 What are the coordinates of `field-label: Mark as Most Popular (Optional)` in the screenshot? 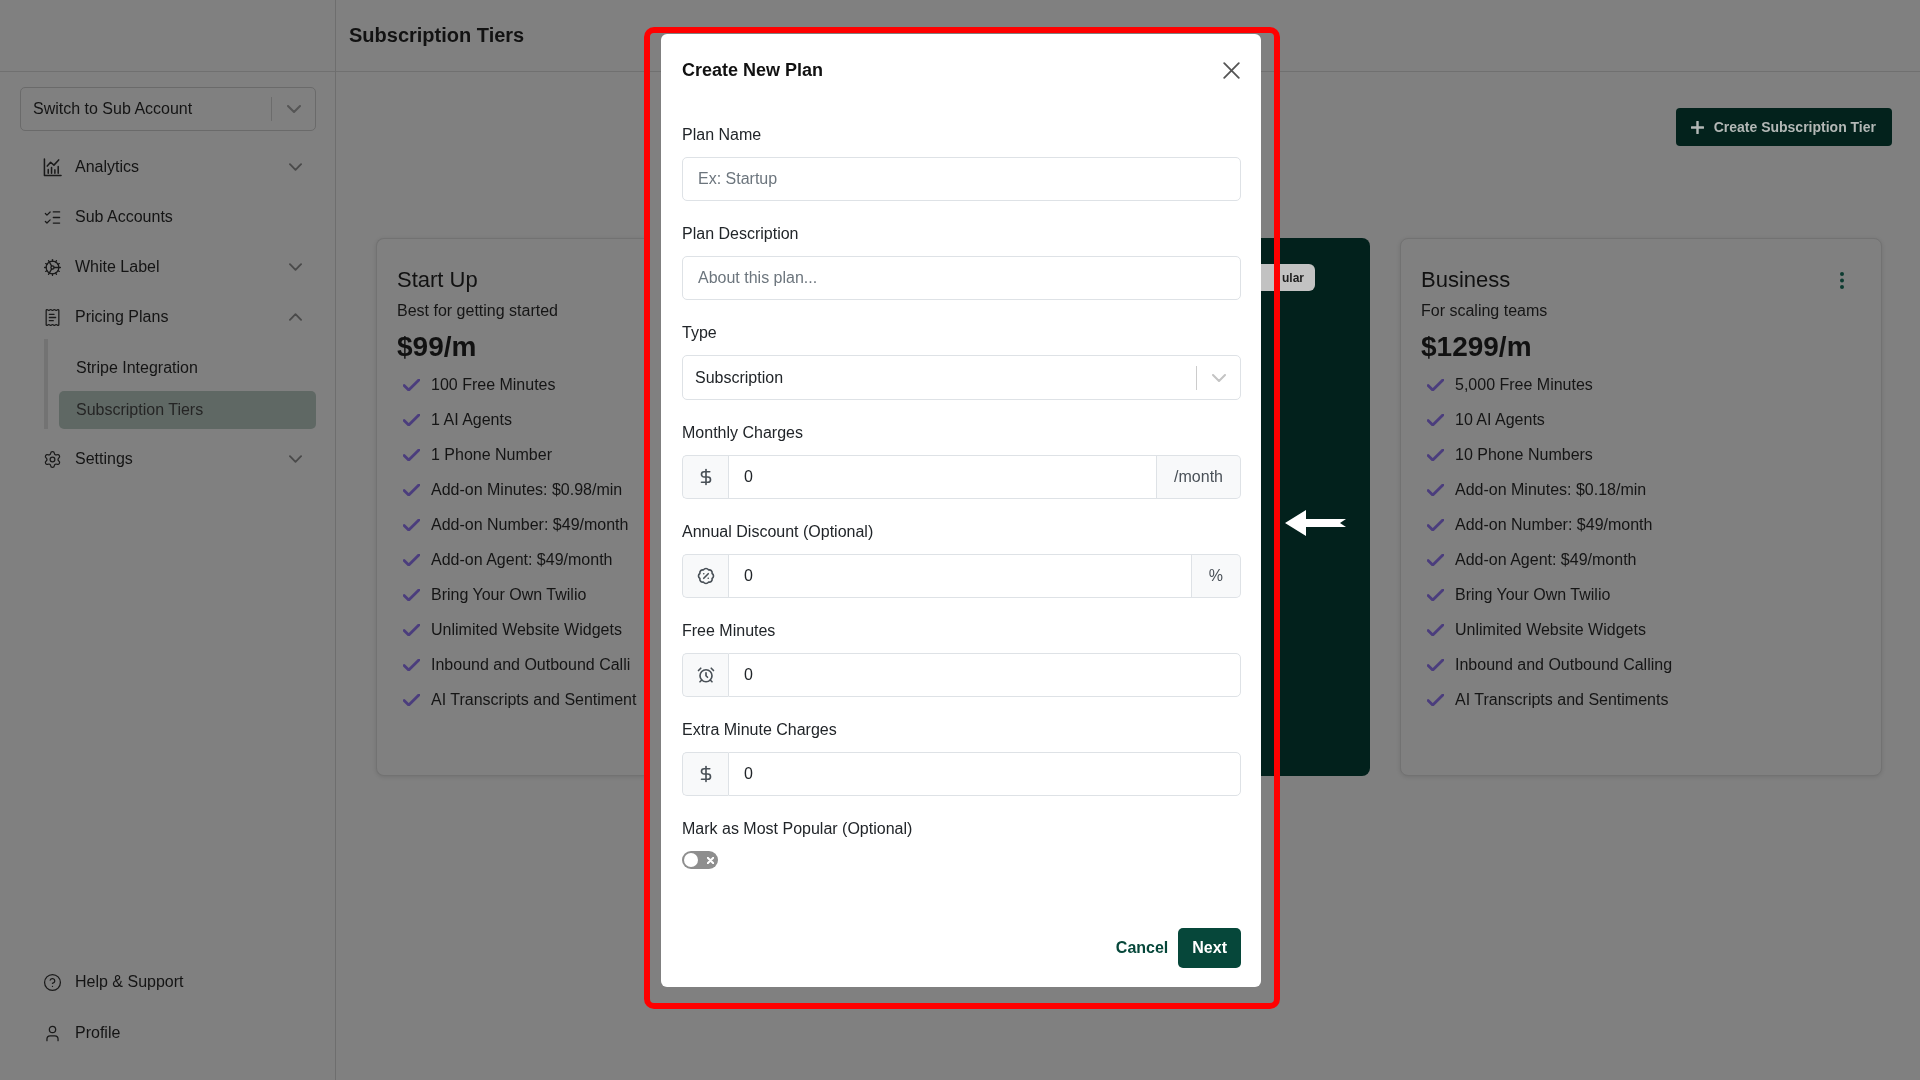 It's located at (798, 829).